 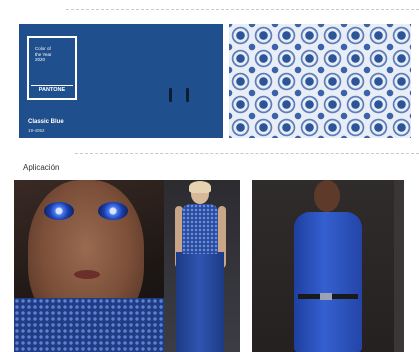 I want to click on left-eye-makeup, so click(x=59, y=211).